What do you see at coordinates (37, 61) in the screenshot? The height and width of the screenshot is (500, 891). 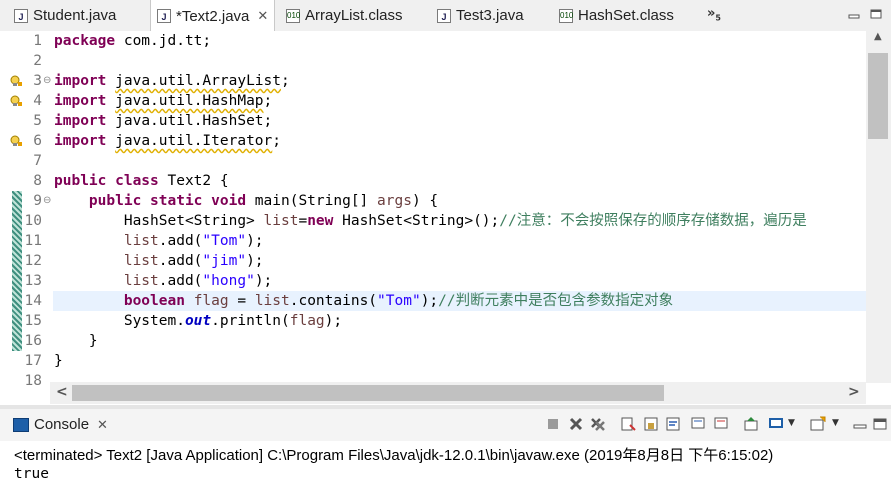 I see `line-number: 2` at bounding box center [37, 61].